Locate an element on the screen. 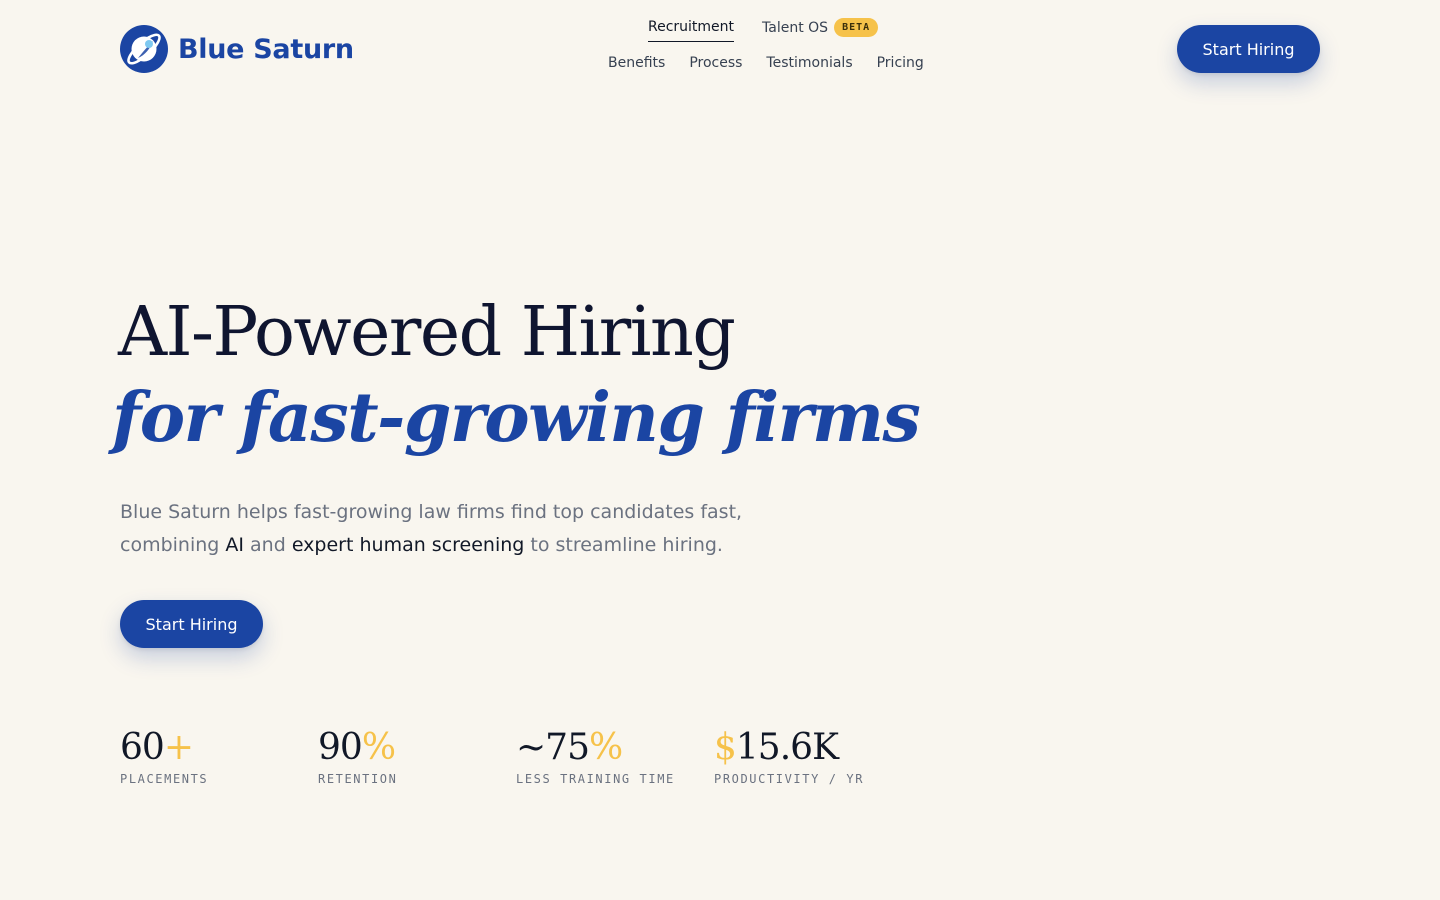 This screenshot has width=1440, height=900. stat-label: PRODUCTIVITY / YR is located at coordinates (789, 779).